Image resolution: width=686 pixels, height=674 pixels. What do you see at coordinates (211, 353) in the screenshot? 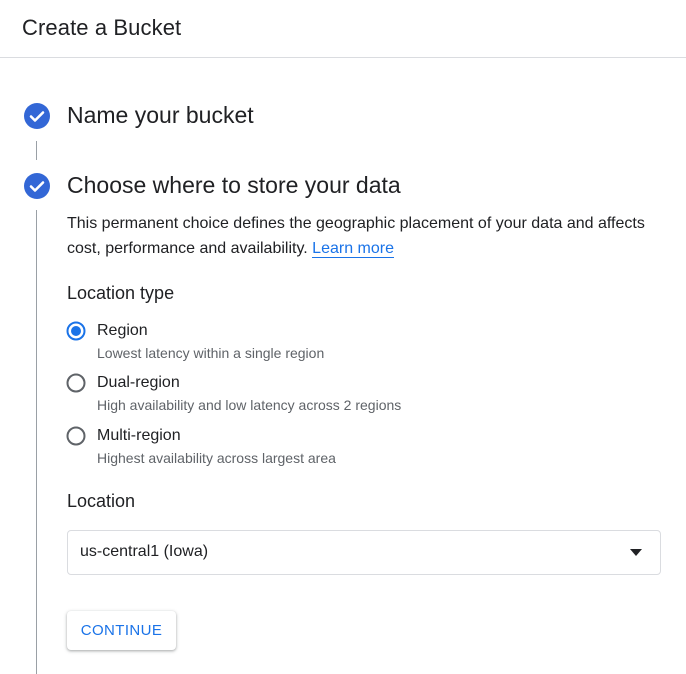
I see `radio-help-text: Lowest latency within a single region` at bounding box center [211, 353].